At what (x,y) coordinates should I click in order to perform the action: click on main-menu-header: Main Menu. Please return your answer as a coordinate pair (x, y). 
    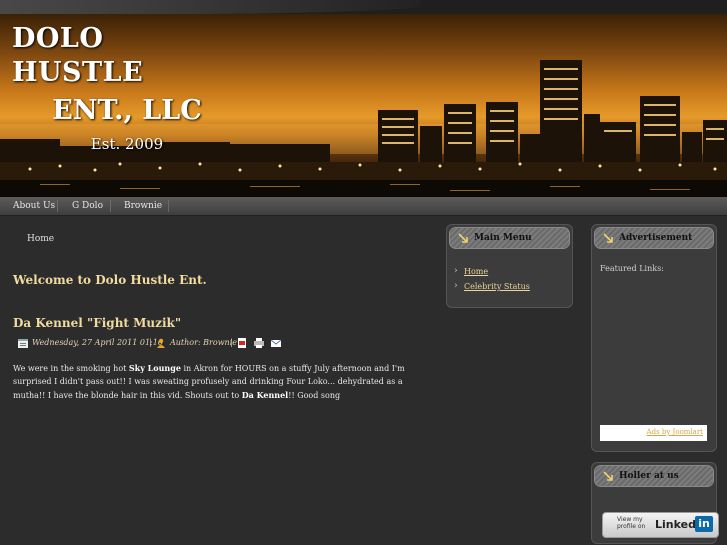
    Looking at the image, I should click on (509, 238).